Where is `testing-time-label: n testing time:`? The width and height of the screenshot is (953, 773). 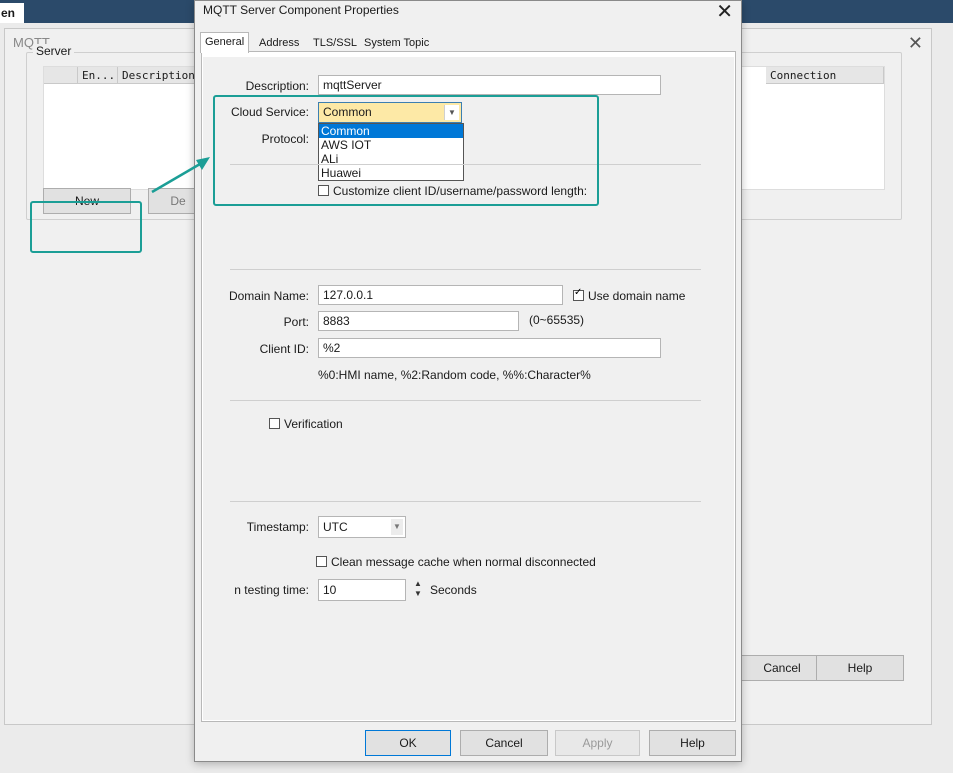
testing-time-label: n testing time: is located at coordinates (271, 590).